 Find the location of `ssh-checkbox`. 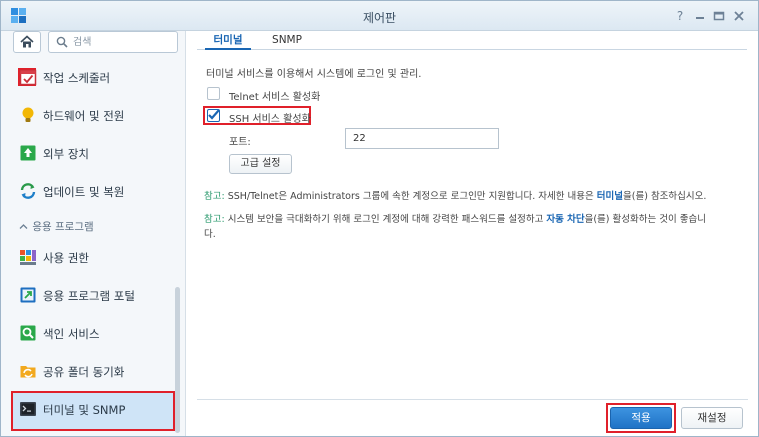

ssh-checkbox is located at coordinates (213, 115).